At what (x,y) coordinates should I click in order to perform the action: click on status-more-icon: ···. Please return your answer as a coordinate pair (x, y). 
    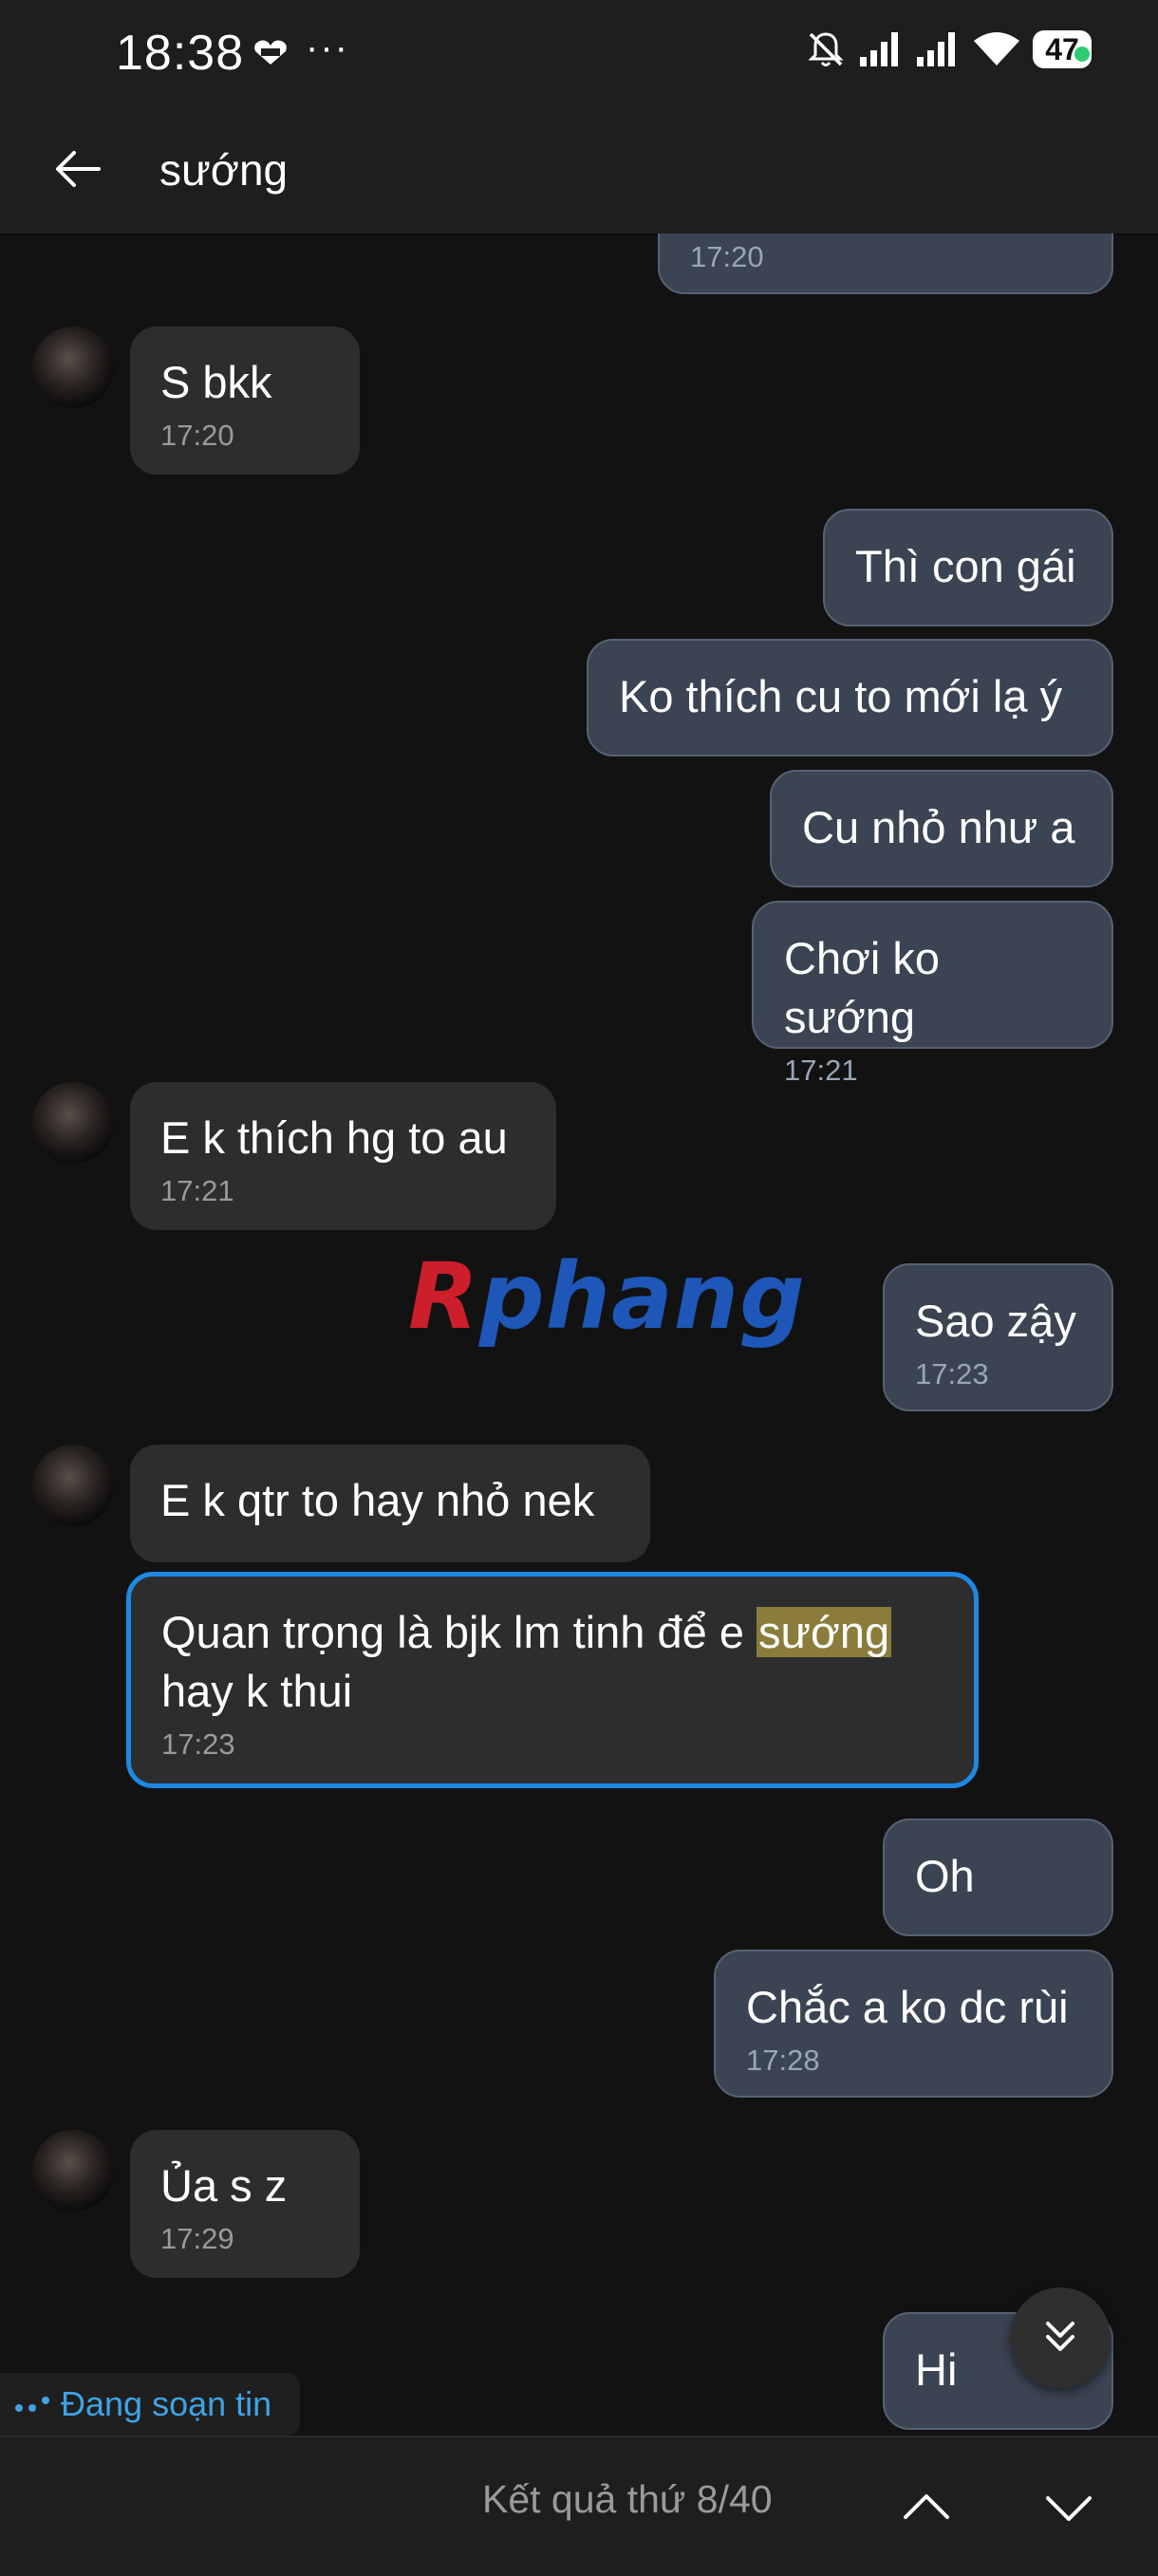
    Looking at the image, I should click on (327, 48).